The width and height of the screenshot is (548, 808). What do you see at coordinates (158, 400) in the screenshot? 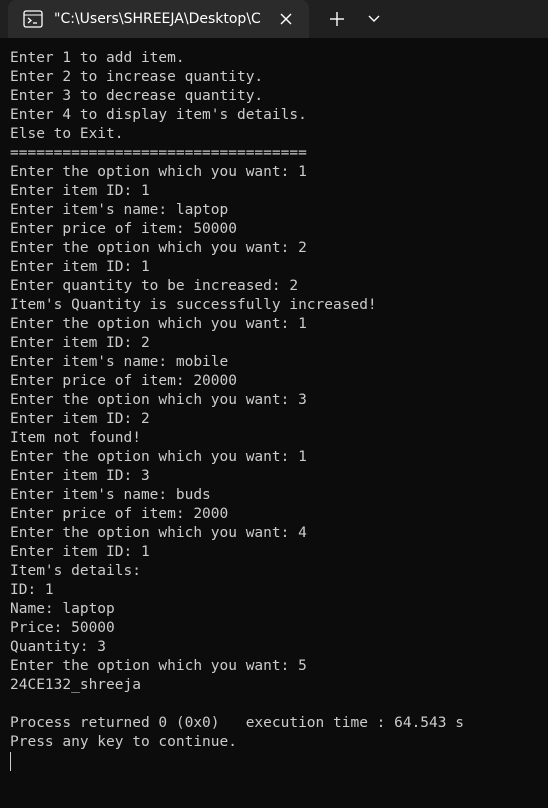
I see `terminal-line: Enter the option which you want: 3` at bounding box center [158, 400].